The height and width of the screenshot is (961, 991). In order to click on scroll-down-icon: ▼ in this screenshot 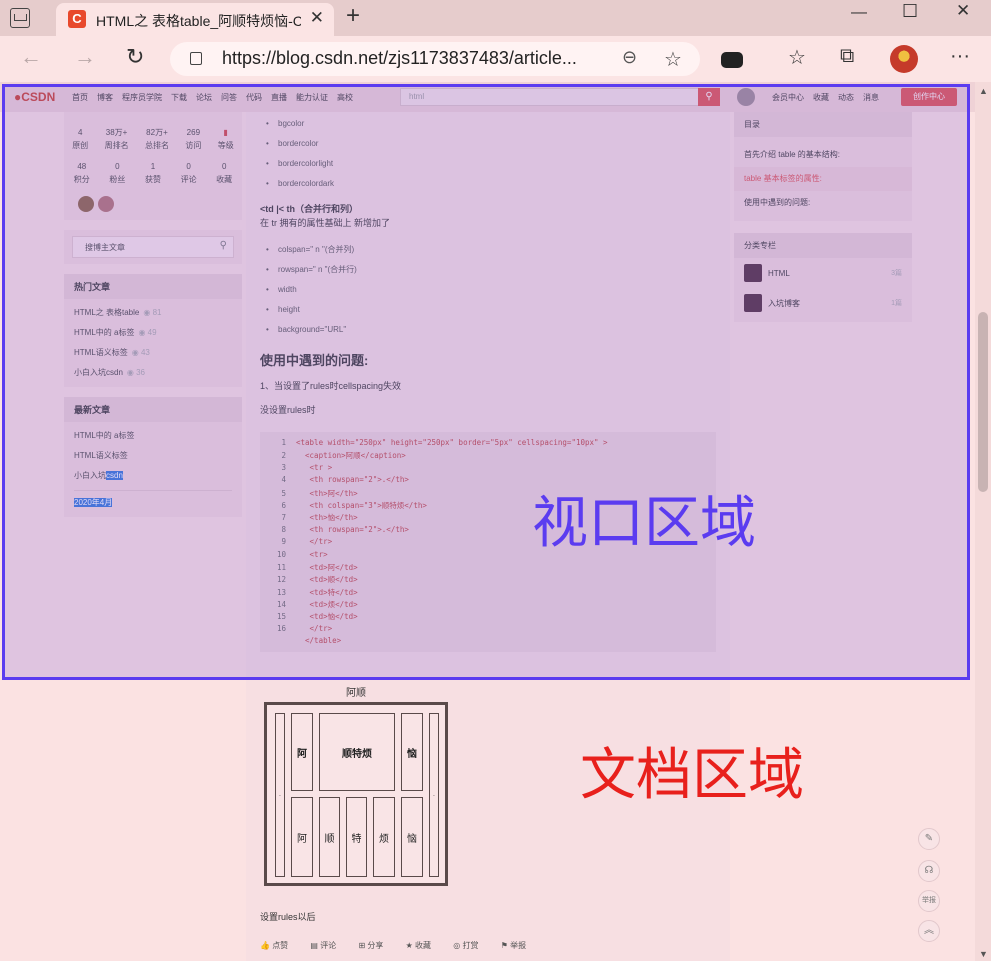, I will do `click(983, 954)`.